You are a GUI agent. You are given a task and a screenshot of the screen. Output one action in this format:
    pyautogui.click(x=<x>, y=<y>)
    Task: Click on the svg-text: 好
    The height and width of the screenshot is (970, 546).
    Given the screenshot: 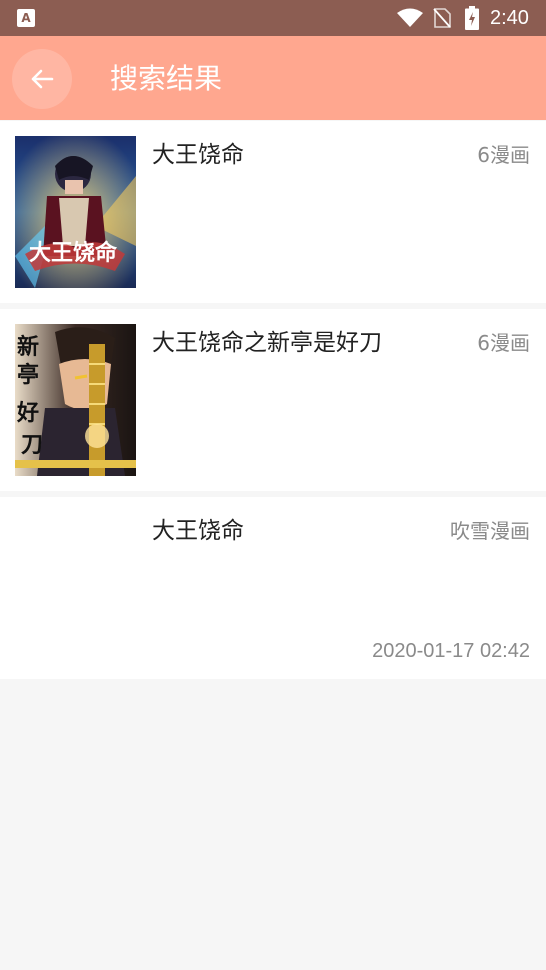 What is the action you would take?
    pyautogui.click(x=27, y=413)
    